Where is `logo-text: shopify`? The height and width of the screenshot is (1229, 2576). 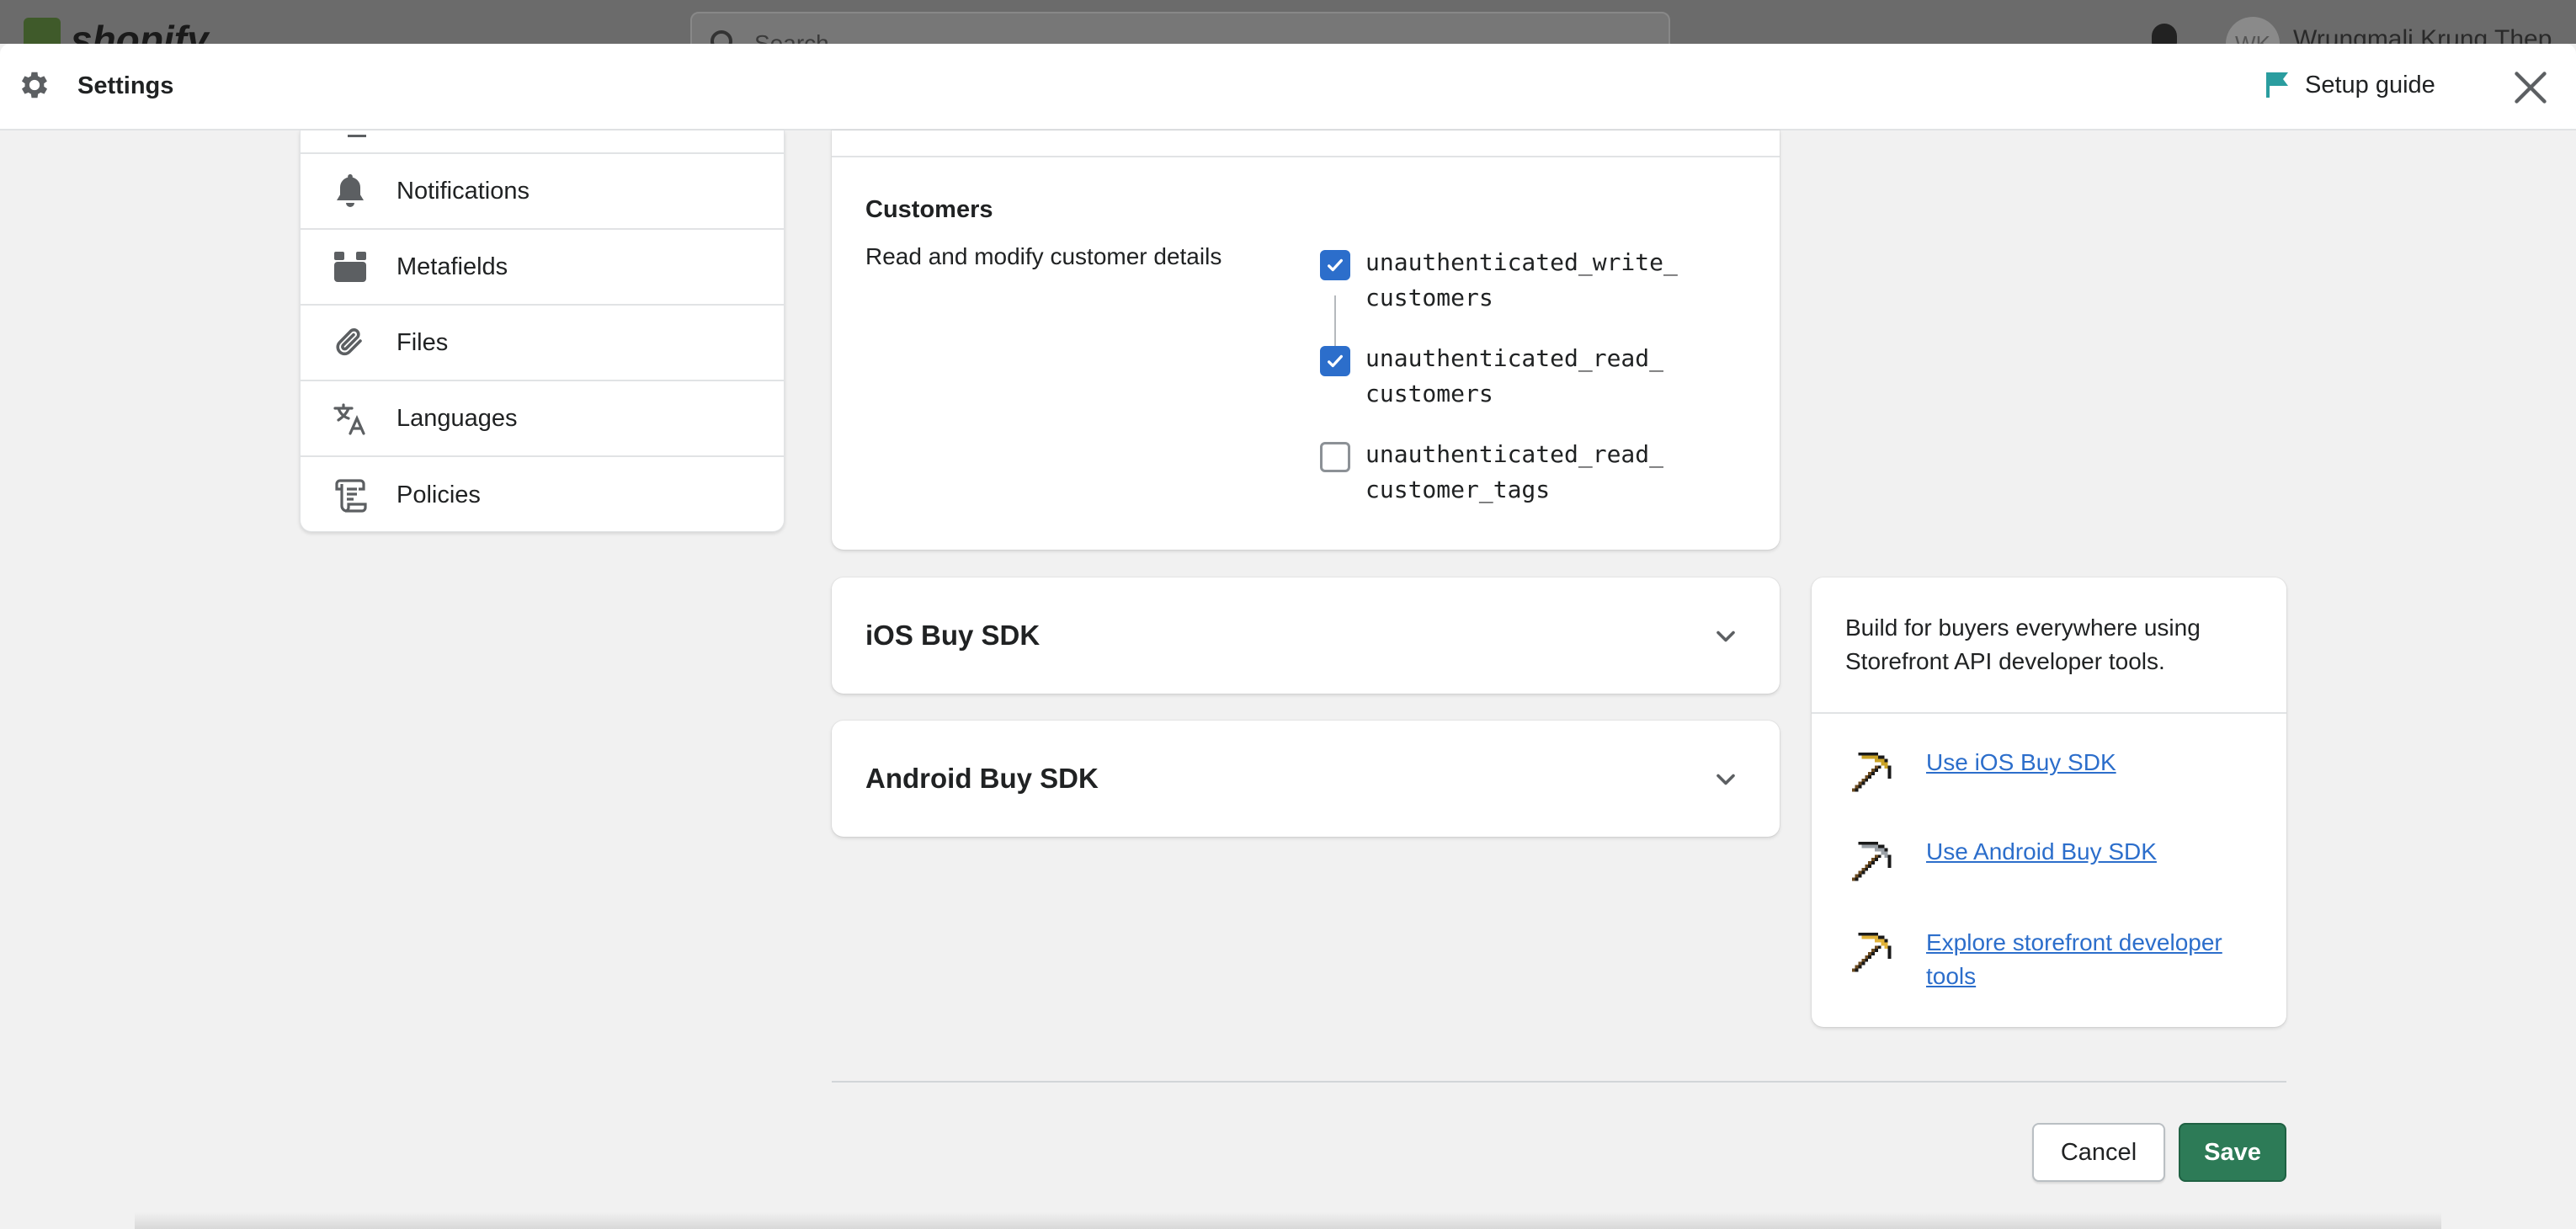 logo-text: shopify is located at coordinates (140, 31).